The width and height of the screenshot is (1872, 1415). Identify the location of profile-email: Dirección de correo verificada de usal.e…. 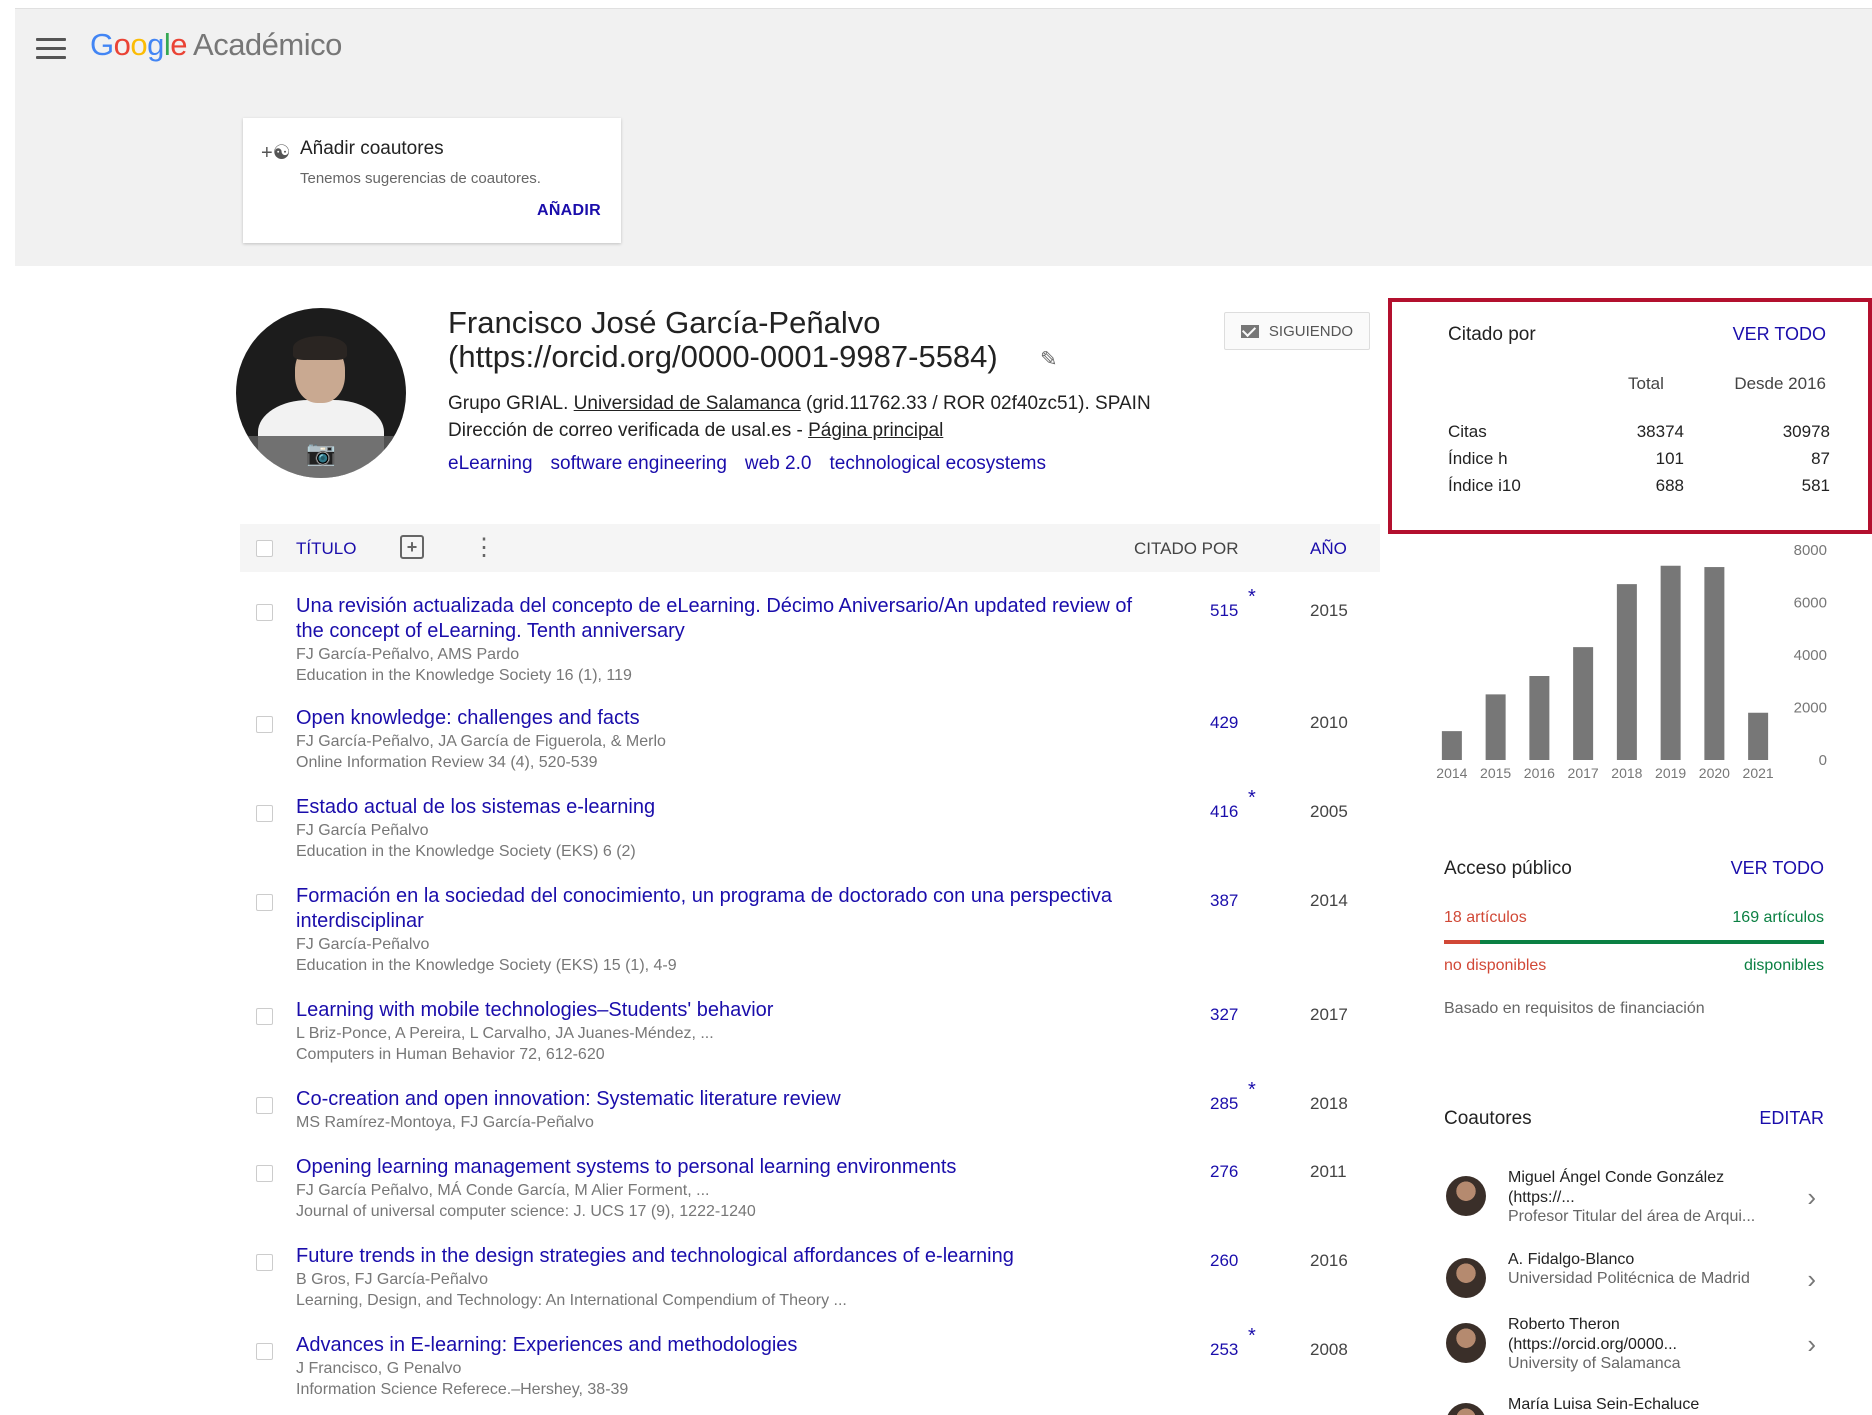
(695, 431).